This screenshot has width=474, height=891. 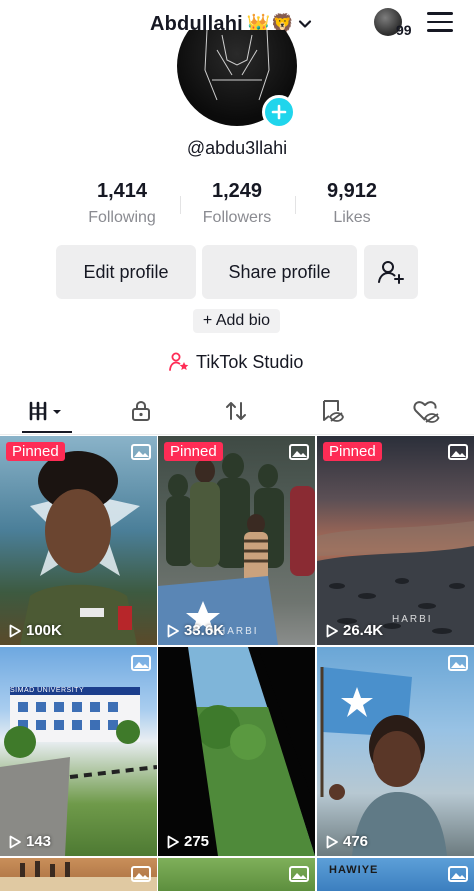 I want to click on lock-icon, so click(x=141, y=410).